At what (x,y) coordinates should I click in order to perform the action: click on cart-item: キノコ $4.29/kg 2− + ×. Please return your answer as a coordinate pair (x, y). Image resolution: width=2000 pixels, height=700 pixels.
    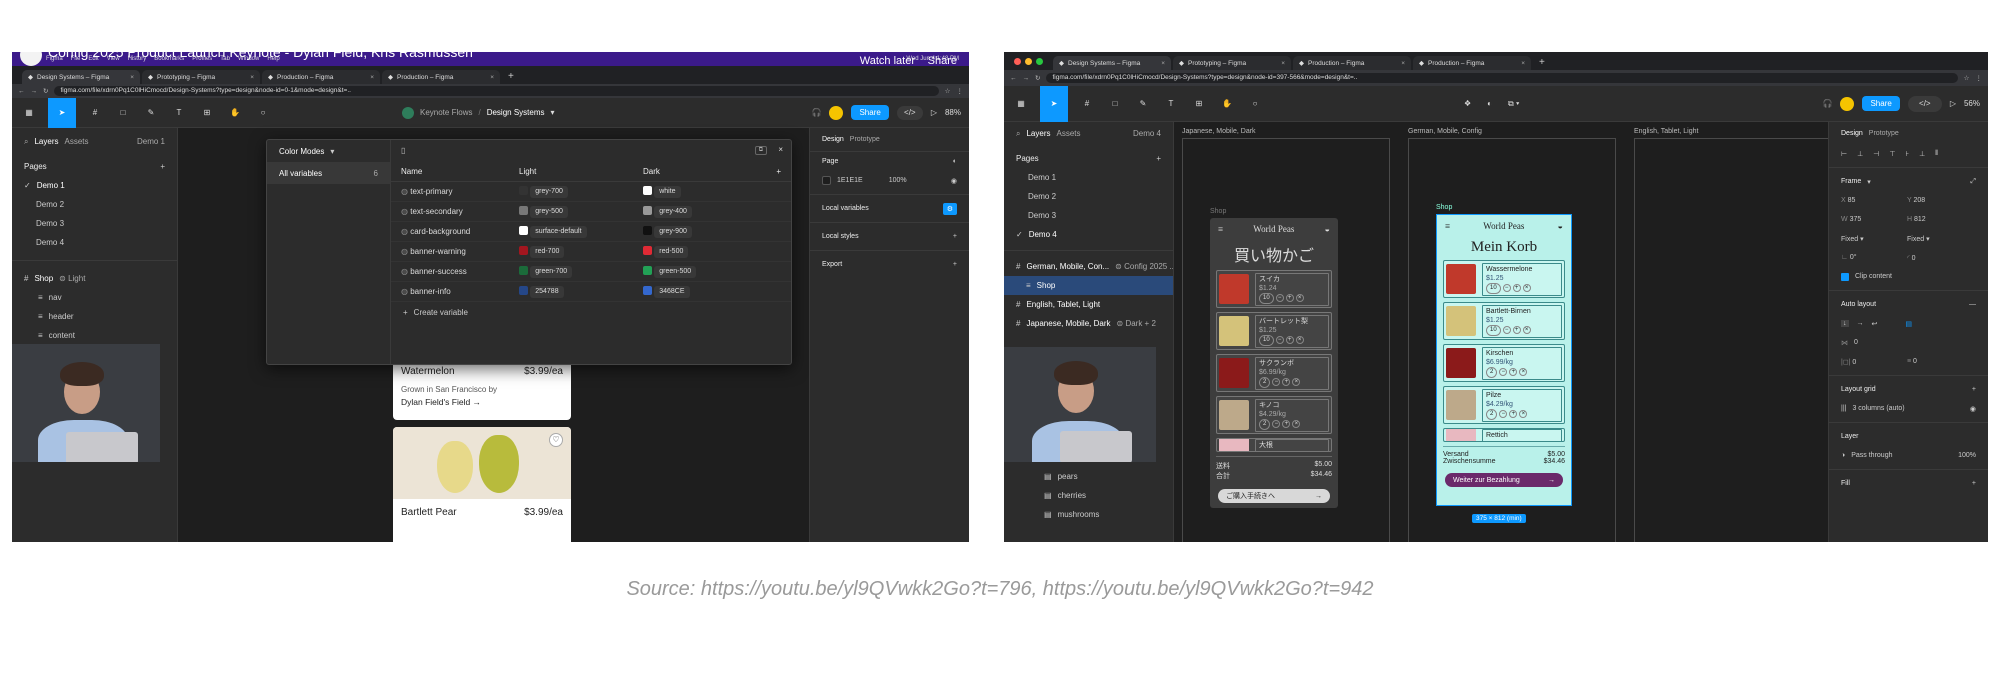
    Looking at the image, I should click on (1274, 415).